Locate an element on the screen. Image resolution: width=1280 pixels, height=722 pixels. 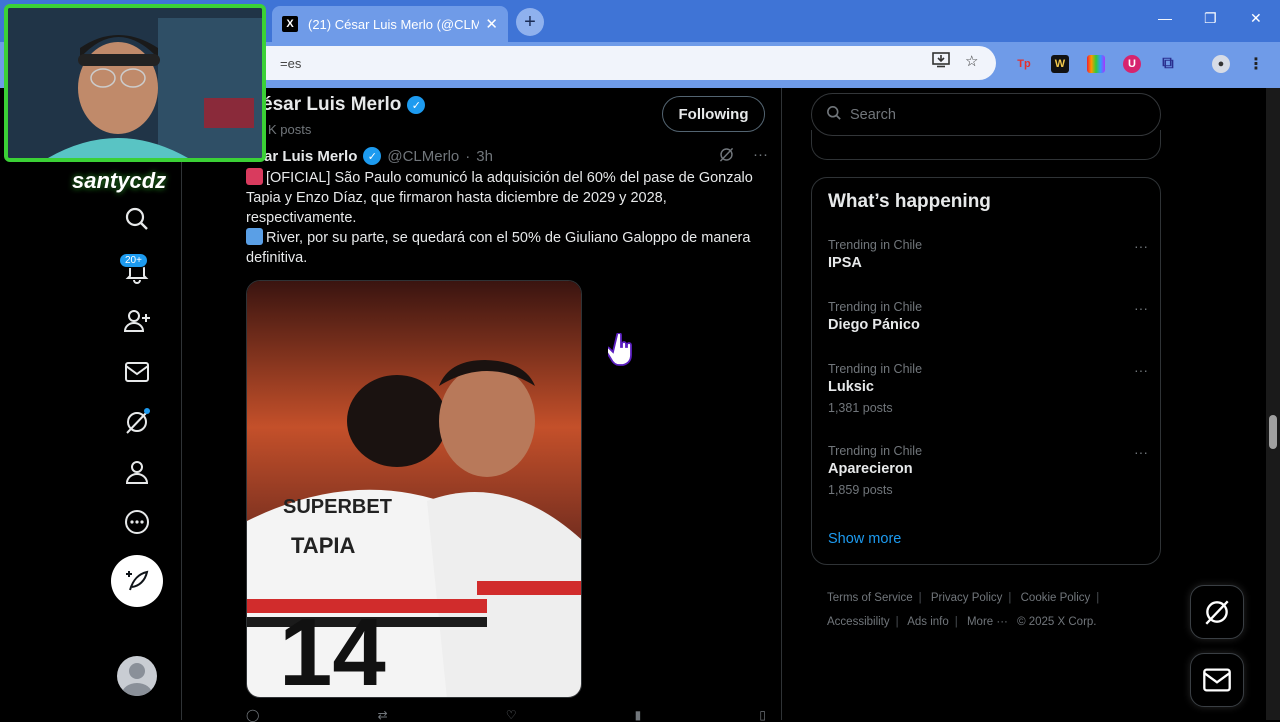
posts-count: K posts is located at coordinates (290, 129).